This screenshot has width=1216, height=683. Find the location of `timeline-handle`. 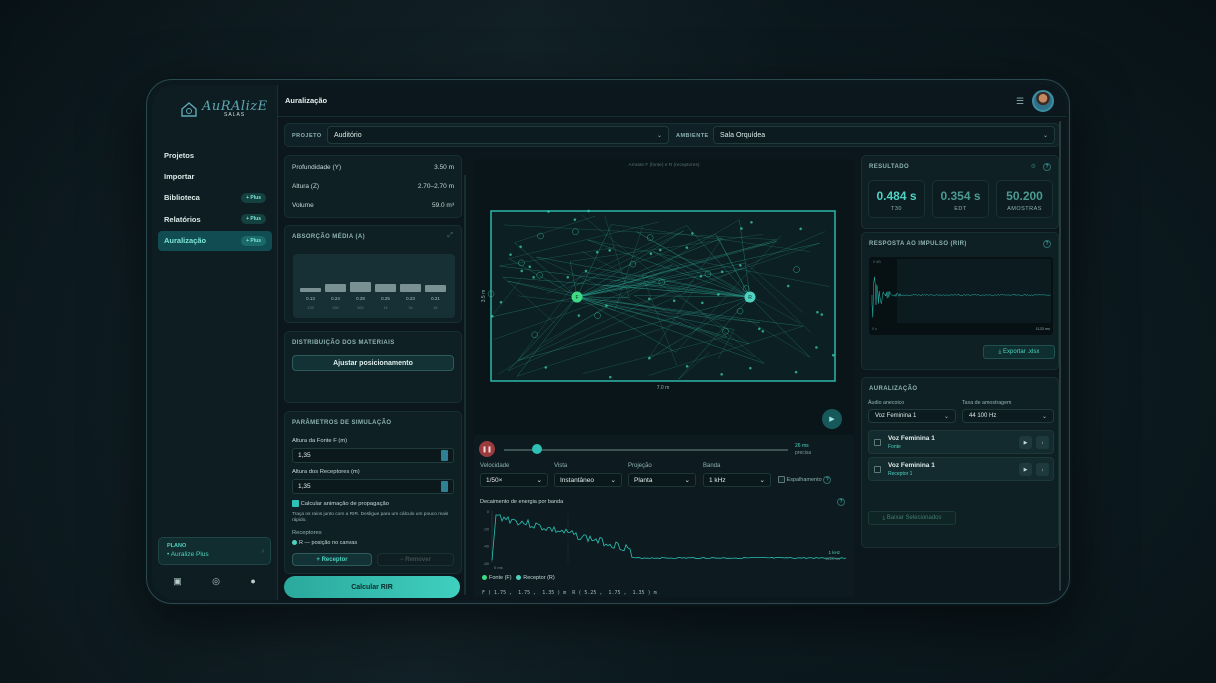

timeline-handle is located at coordinates (537, 449).